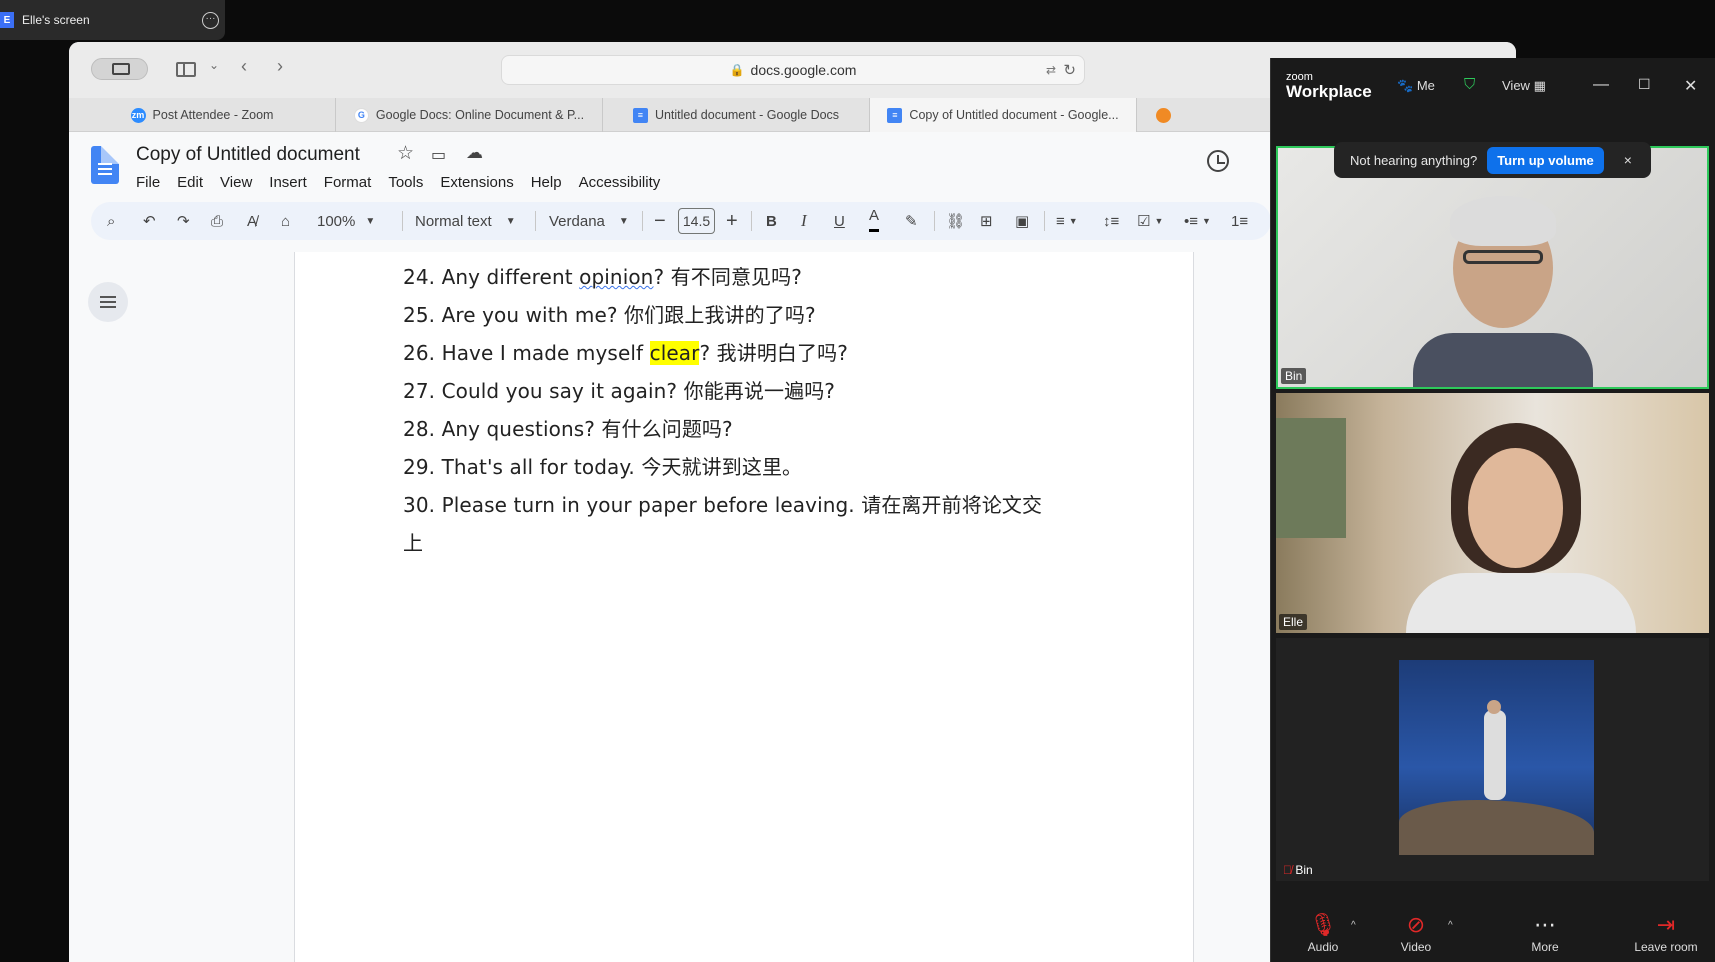 Image resolution: width=1715 pixels, height=962 pixels. Describe the element at coordinates (1287, 870) in the screenshot. I see `muted-mic-icon: 🎙̸` at that location.